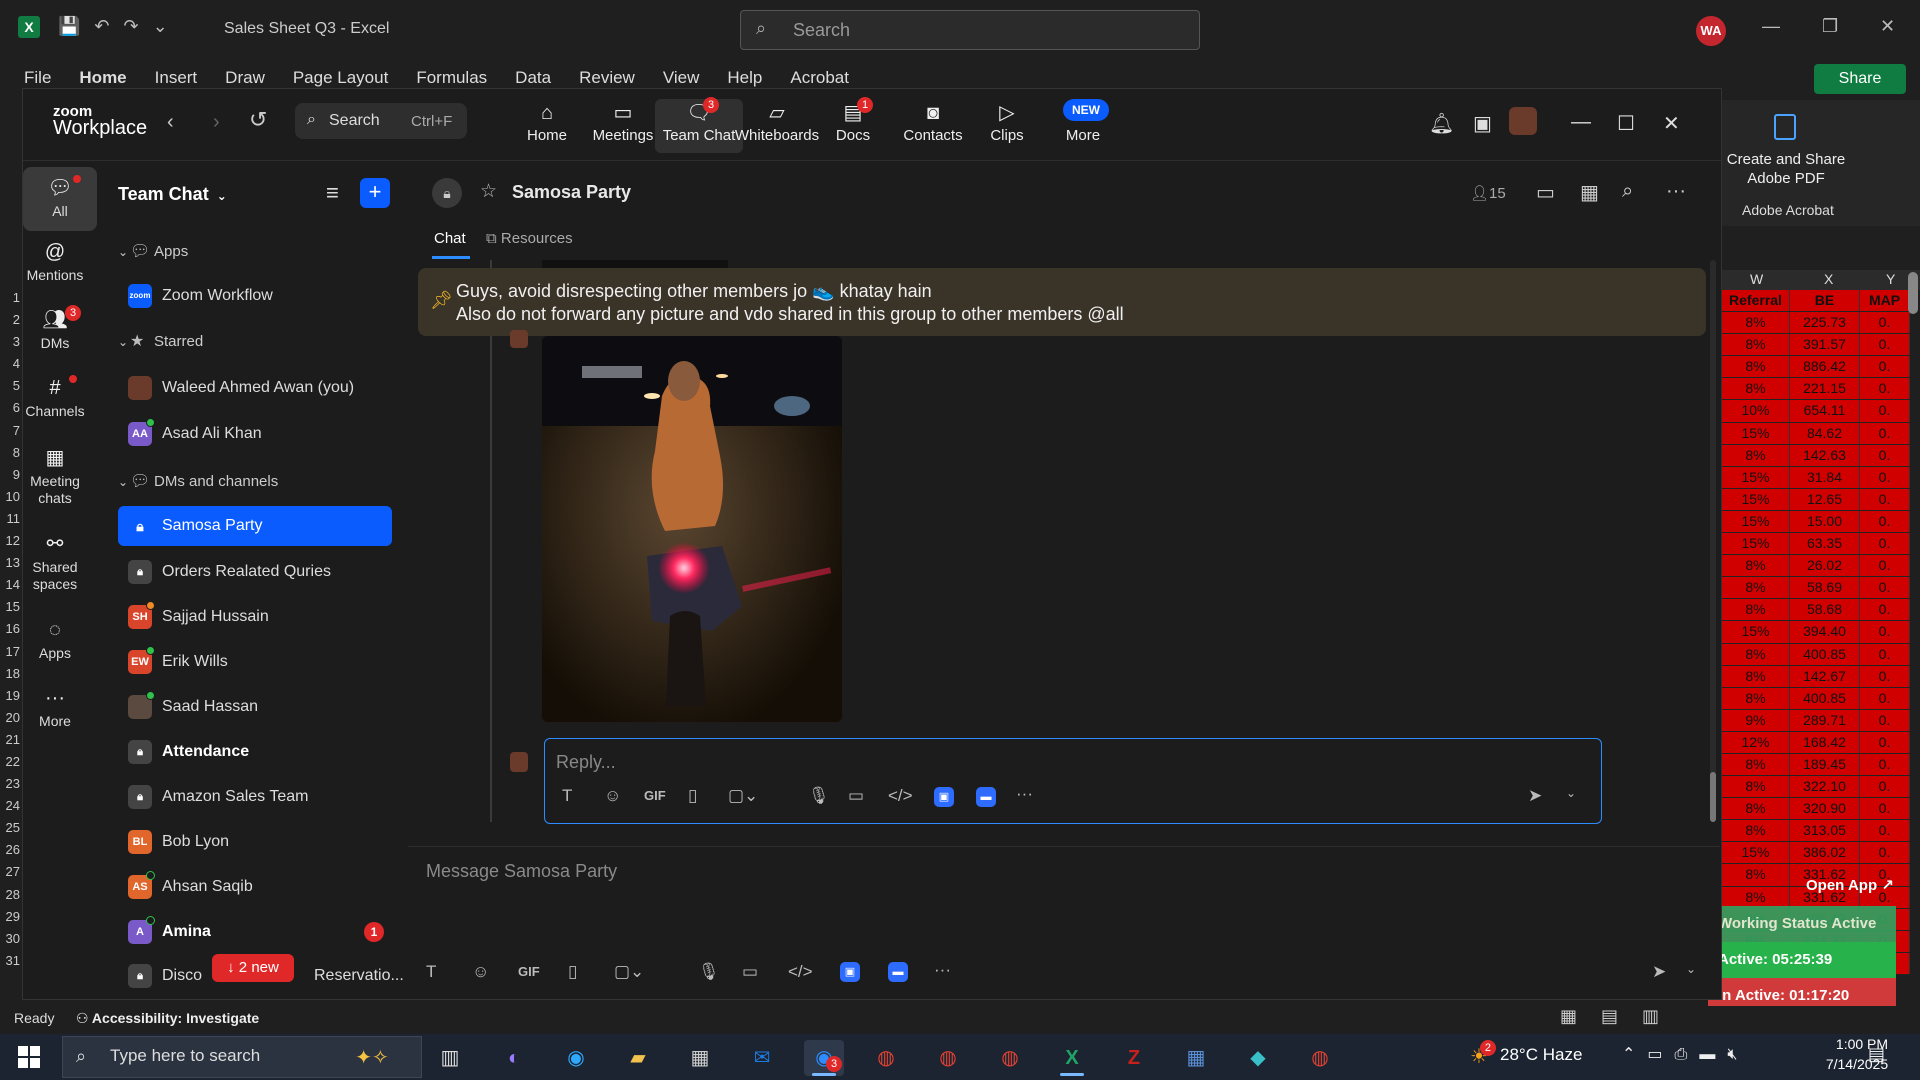 The height and width of the screenshot is (1080, 1920). Describe the element at coordinates (623, 126) in the screenshot. I see `tab-meetings: ▭ Meetings` at that location.